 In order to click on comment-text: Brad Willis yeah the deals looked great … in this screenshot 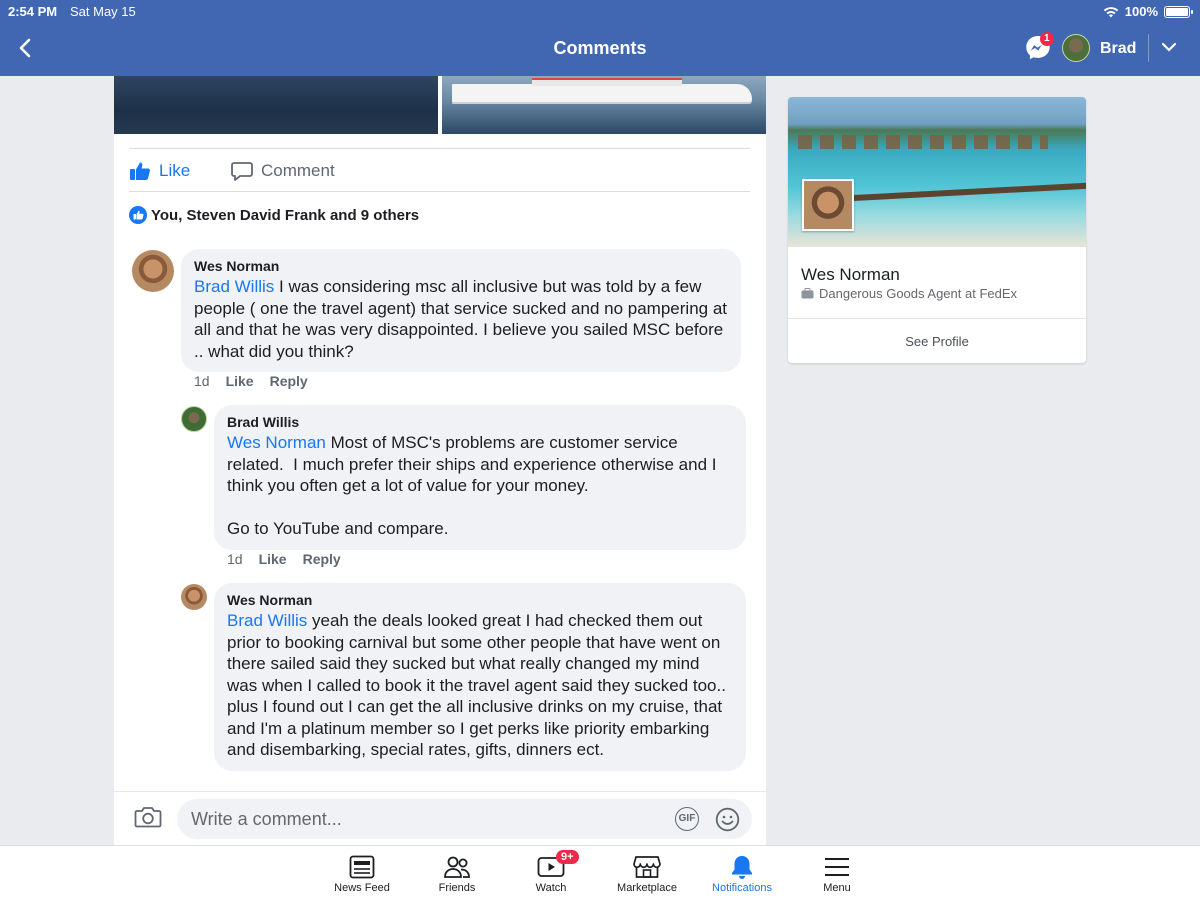, I will do `click(480, 685)`.